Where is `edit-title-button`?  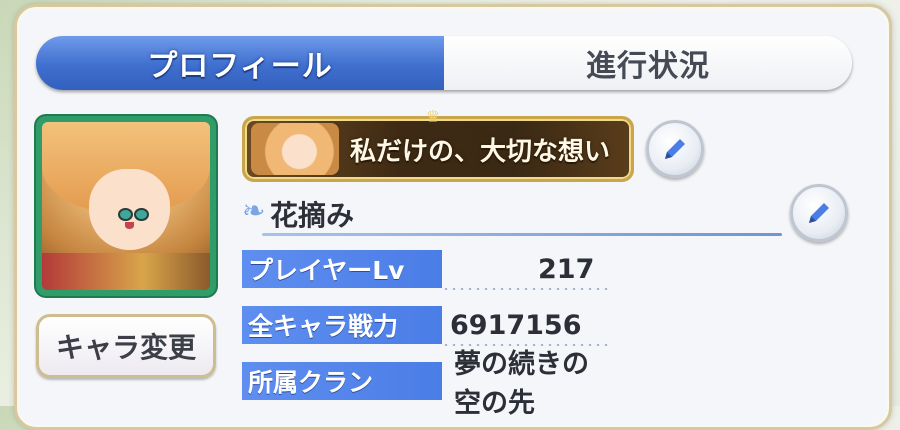 edit-title-button is located at coordinates (675, 149).